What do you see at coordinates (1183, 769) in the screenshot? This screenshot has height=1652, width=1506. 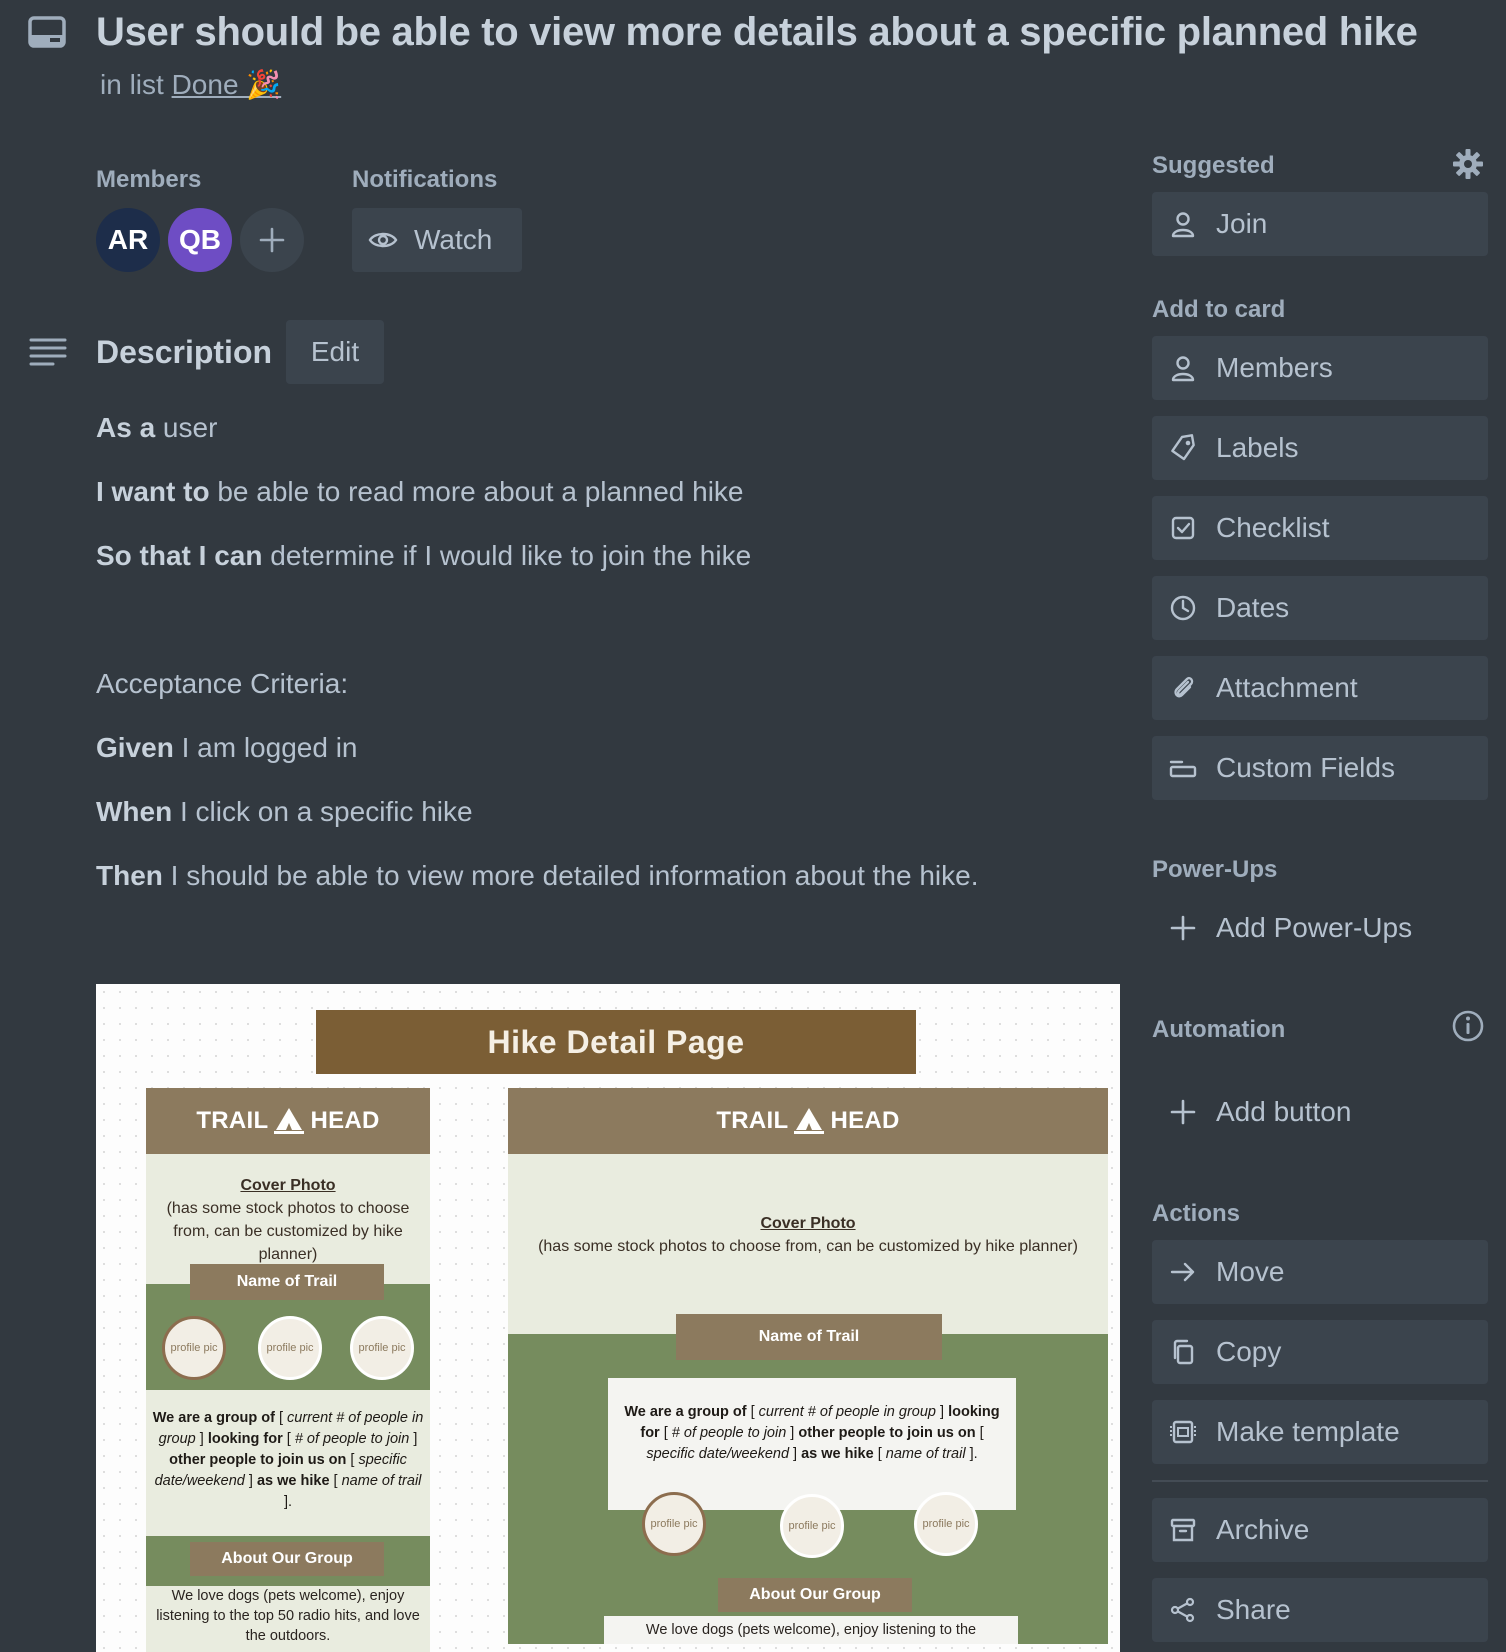 I see `custom-fields-icon` at bounding box center [1183, 769].